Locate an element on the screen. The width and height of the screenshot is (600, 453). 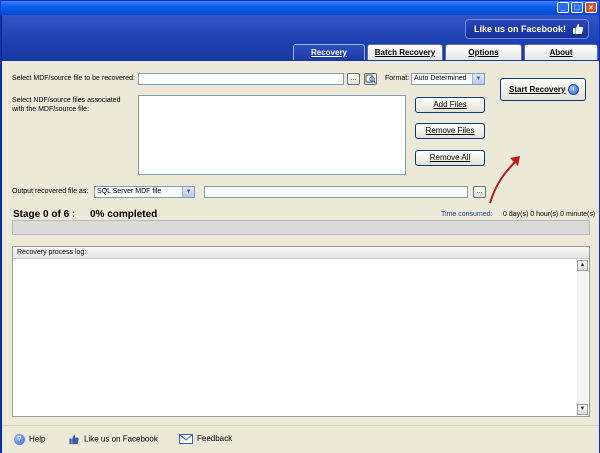
format-label: Format: is located at coordinates (397, 78).